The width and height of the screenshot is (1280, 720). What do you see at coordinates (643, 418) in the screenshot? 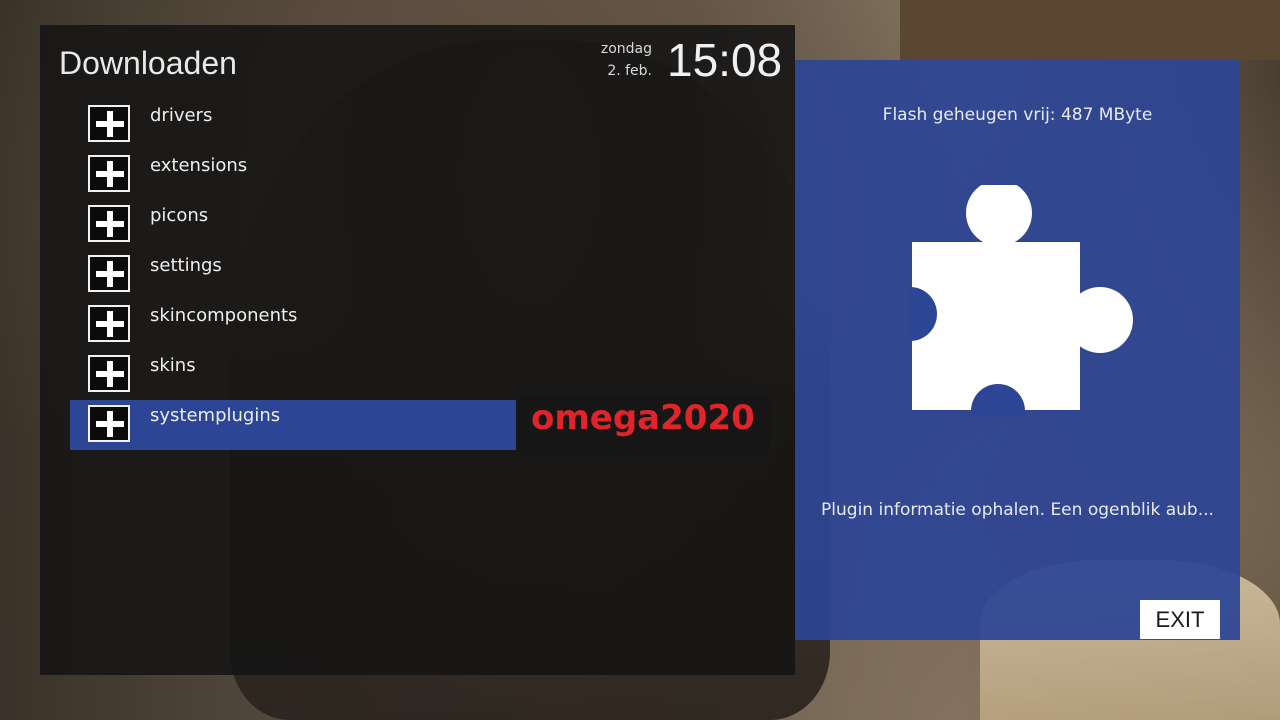
I see `watermark-text: omega2020` at bounding box center [643, 418].